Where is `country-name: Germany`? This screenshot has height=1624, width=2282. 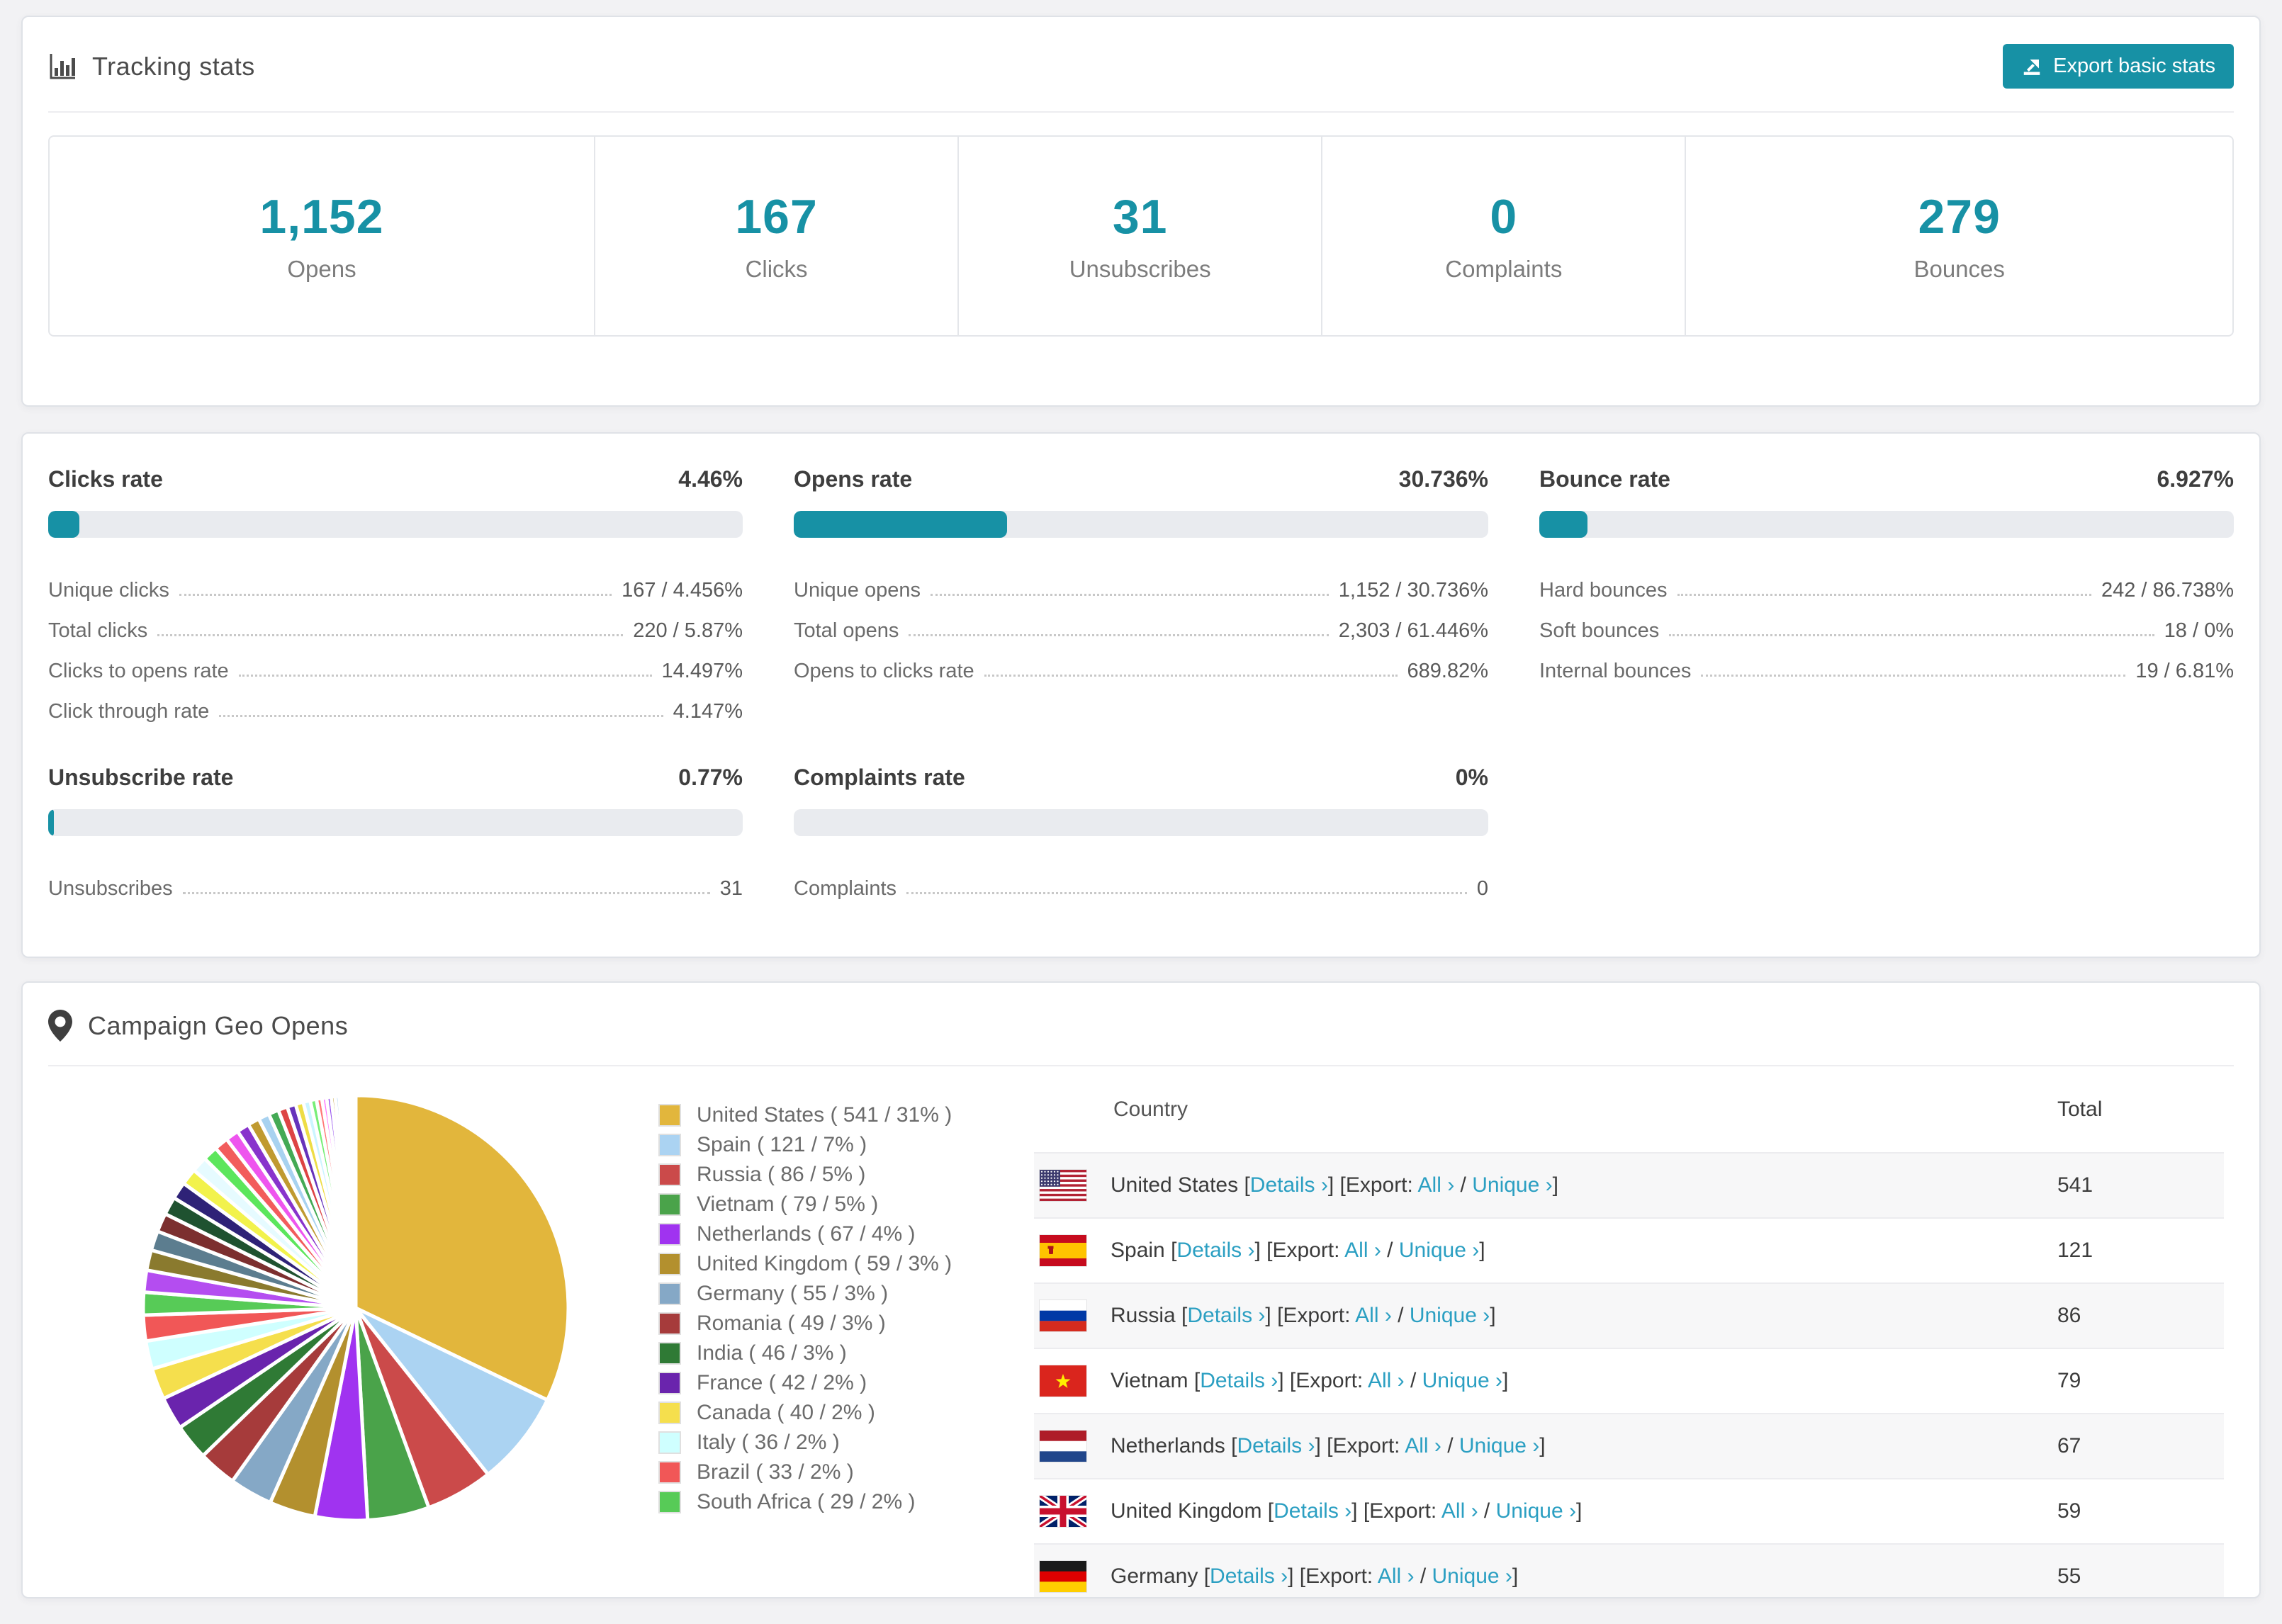
country-name: Germany is located at coordinates (1154, 1576).